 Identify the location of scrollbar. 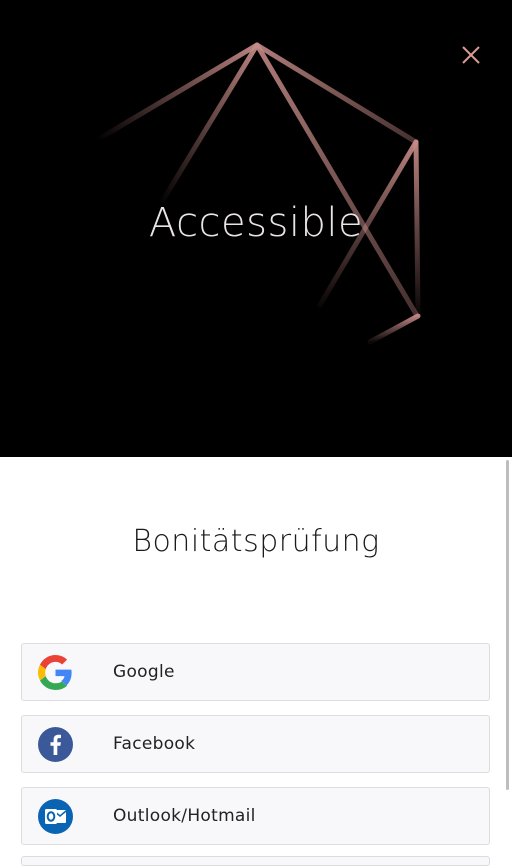
(507, 625).